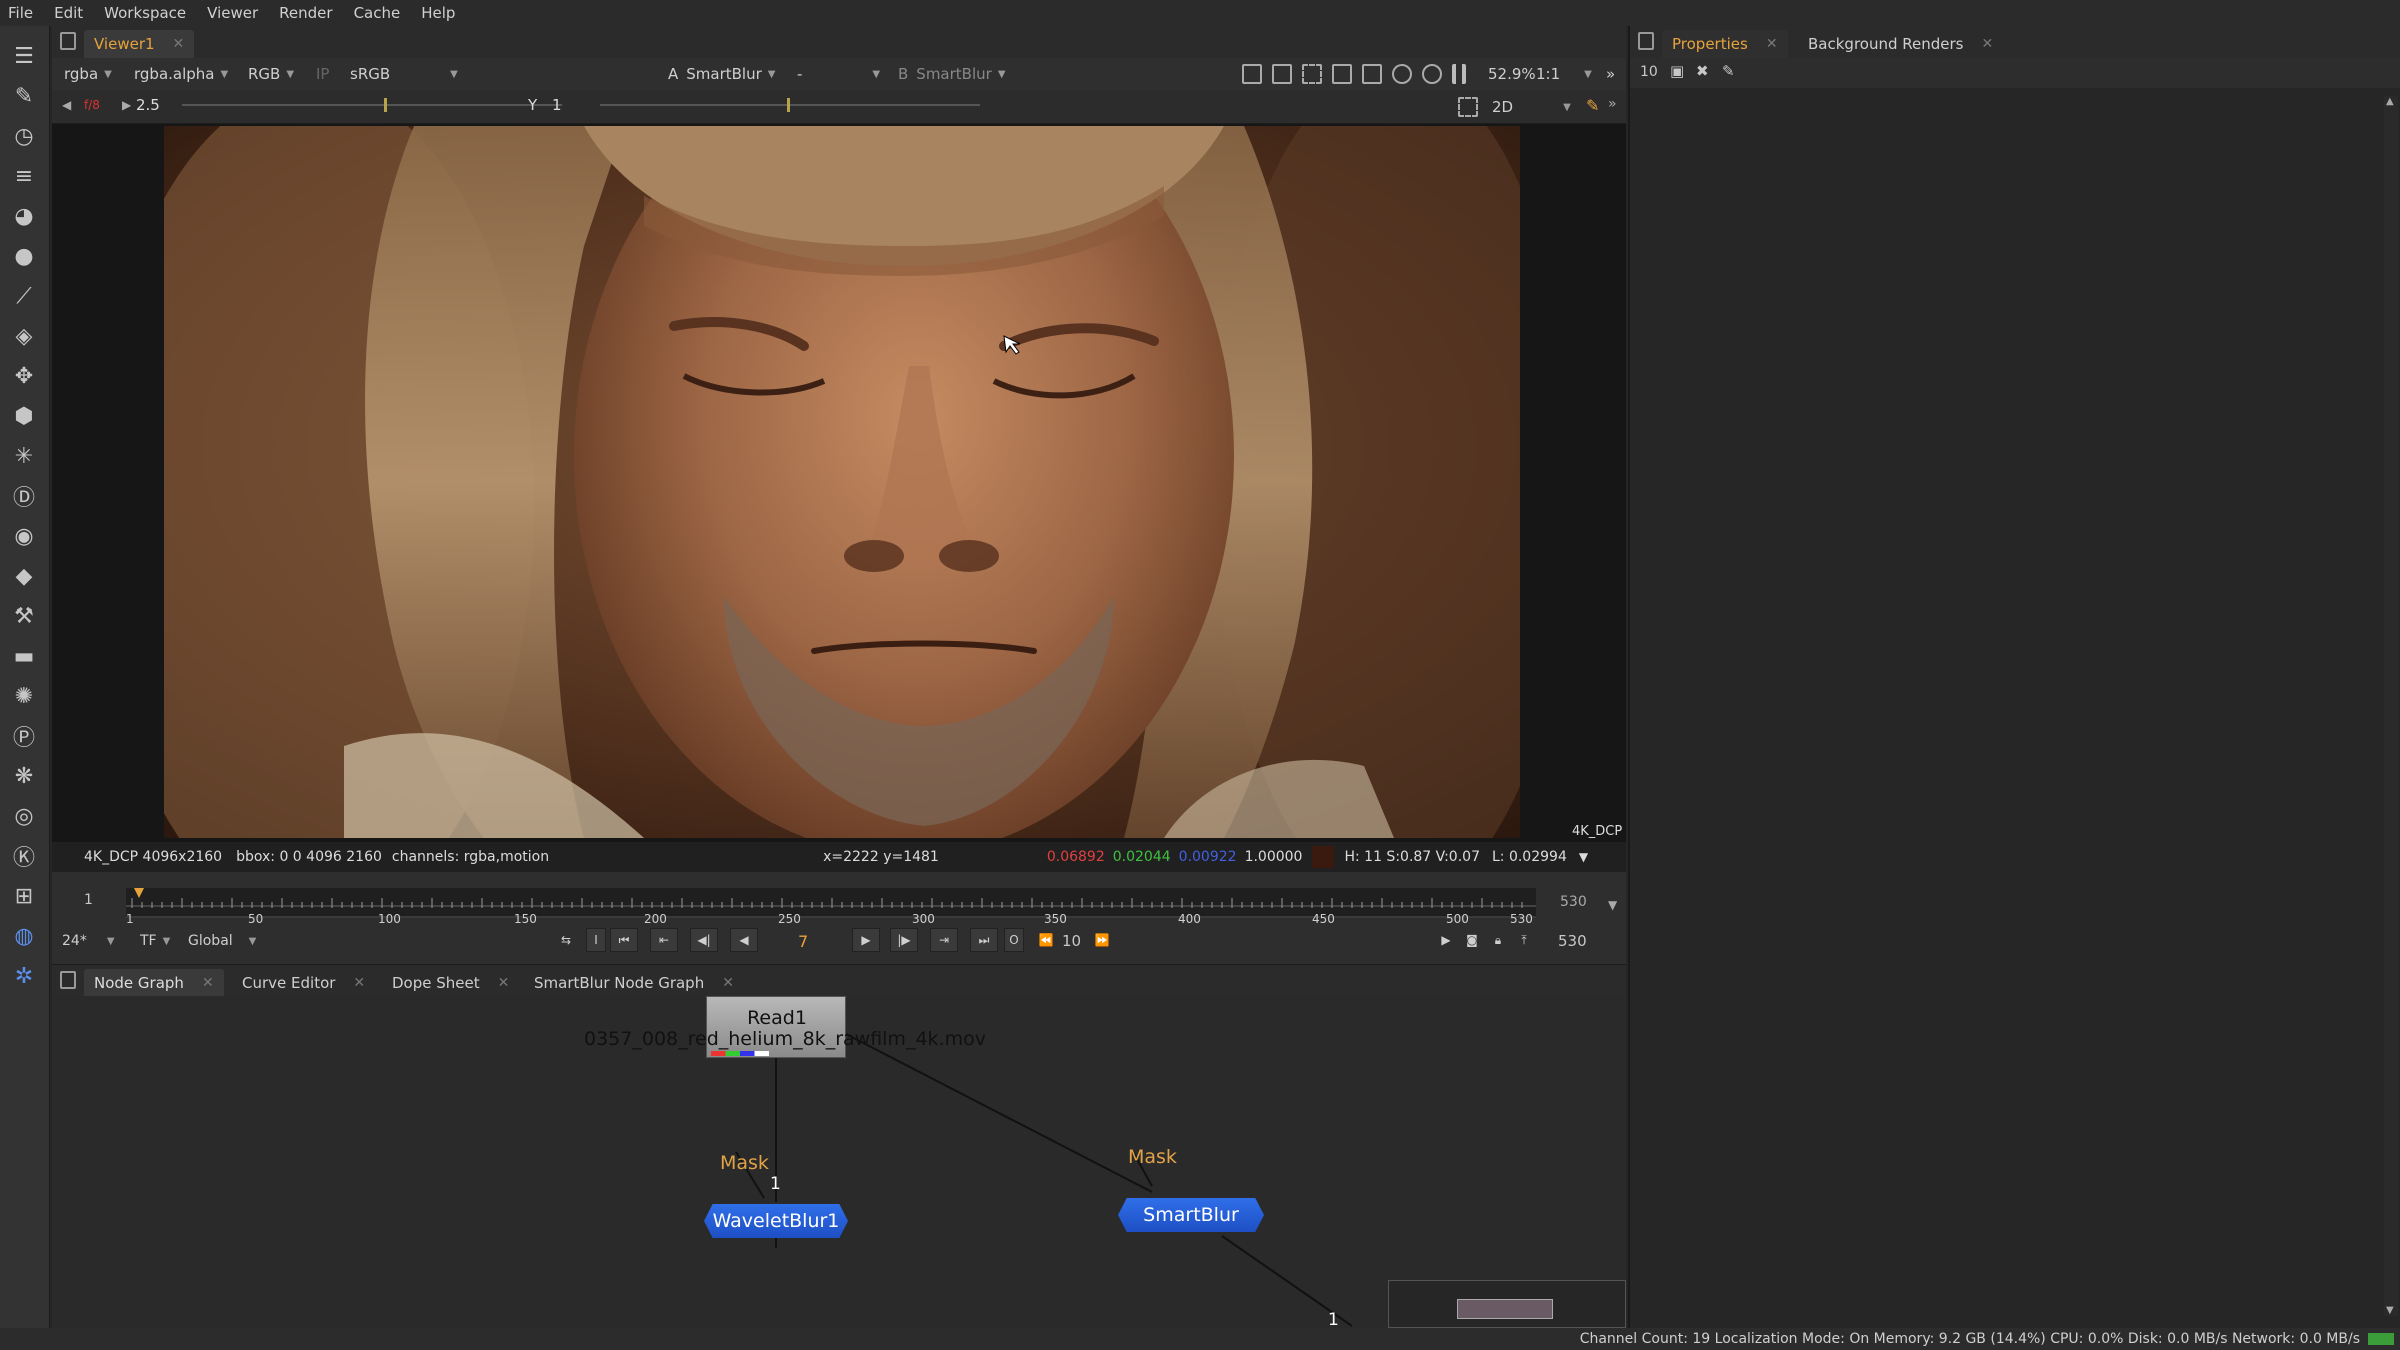 The width and height of the screenshot is (2400, 1350). Describe the element at coordinates (1512, 74) in the screenshot. I see `zoom-dropdown: 52.9%` at that location.